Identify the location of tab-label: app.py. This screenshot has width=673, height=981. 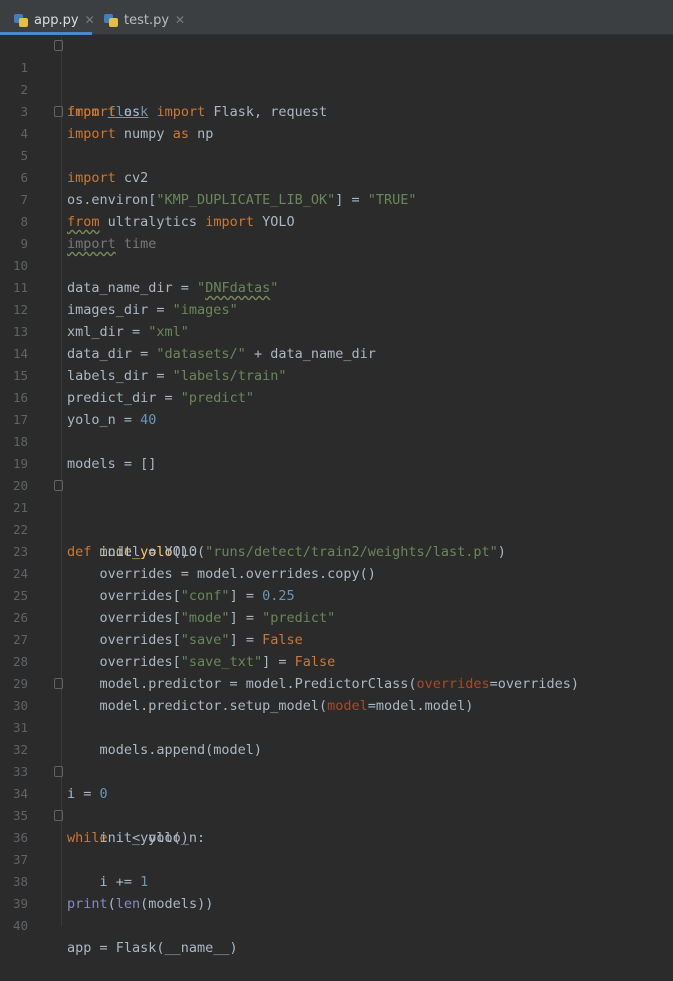
(56, 20).